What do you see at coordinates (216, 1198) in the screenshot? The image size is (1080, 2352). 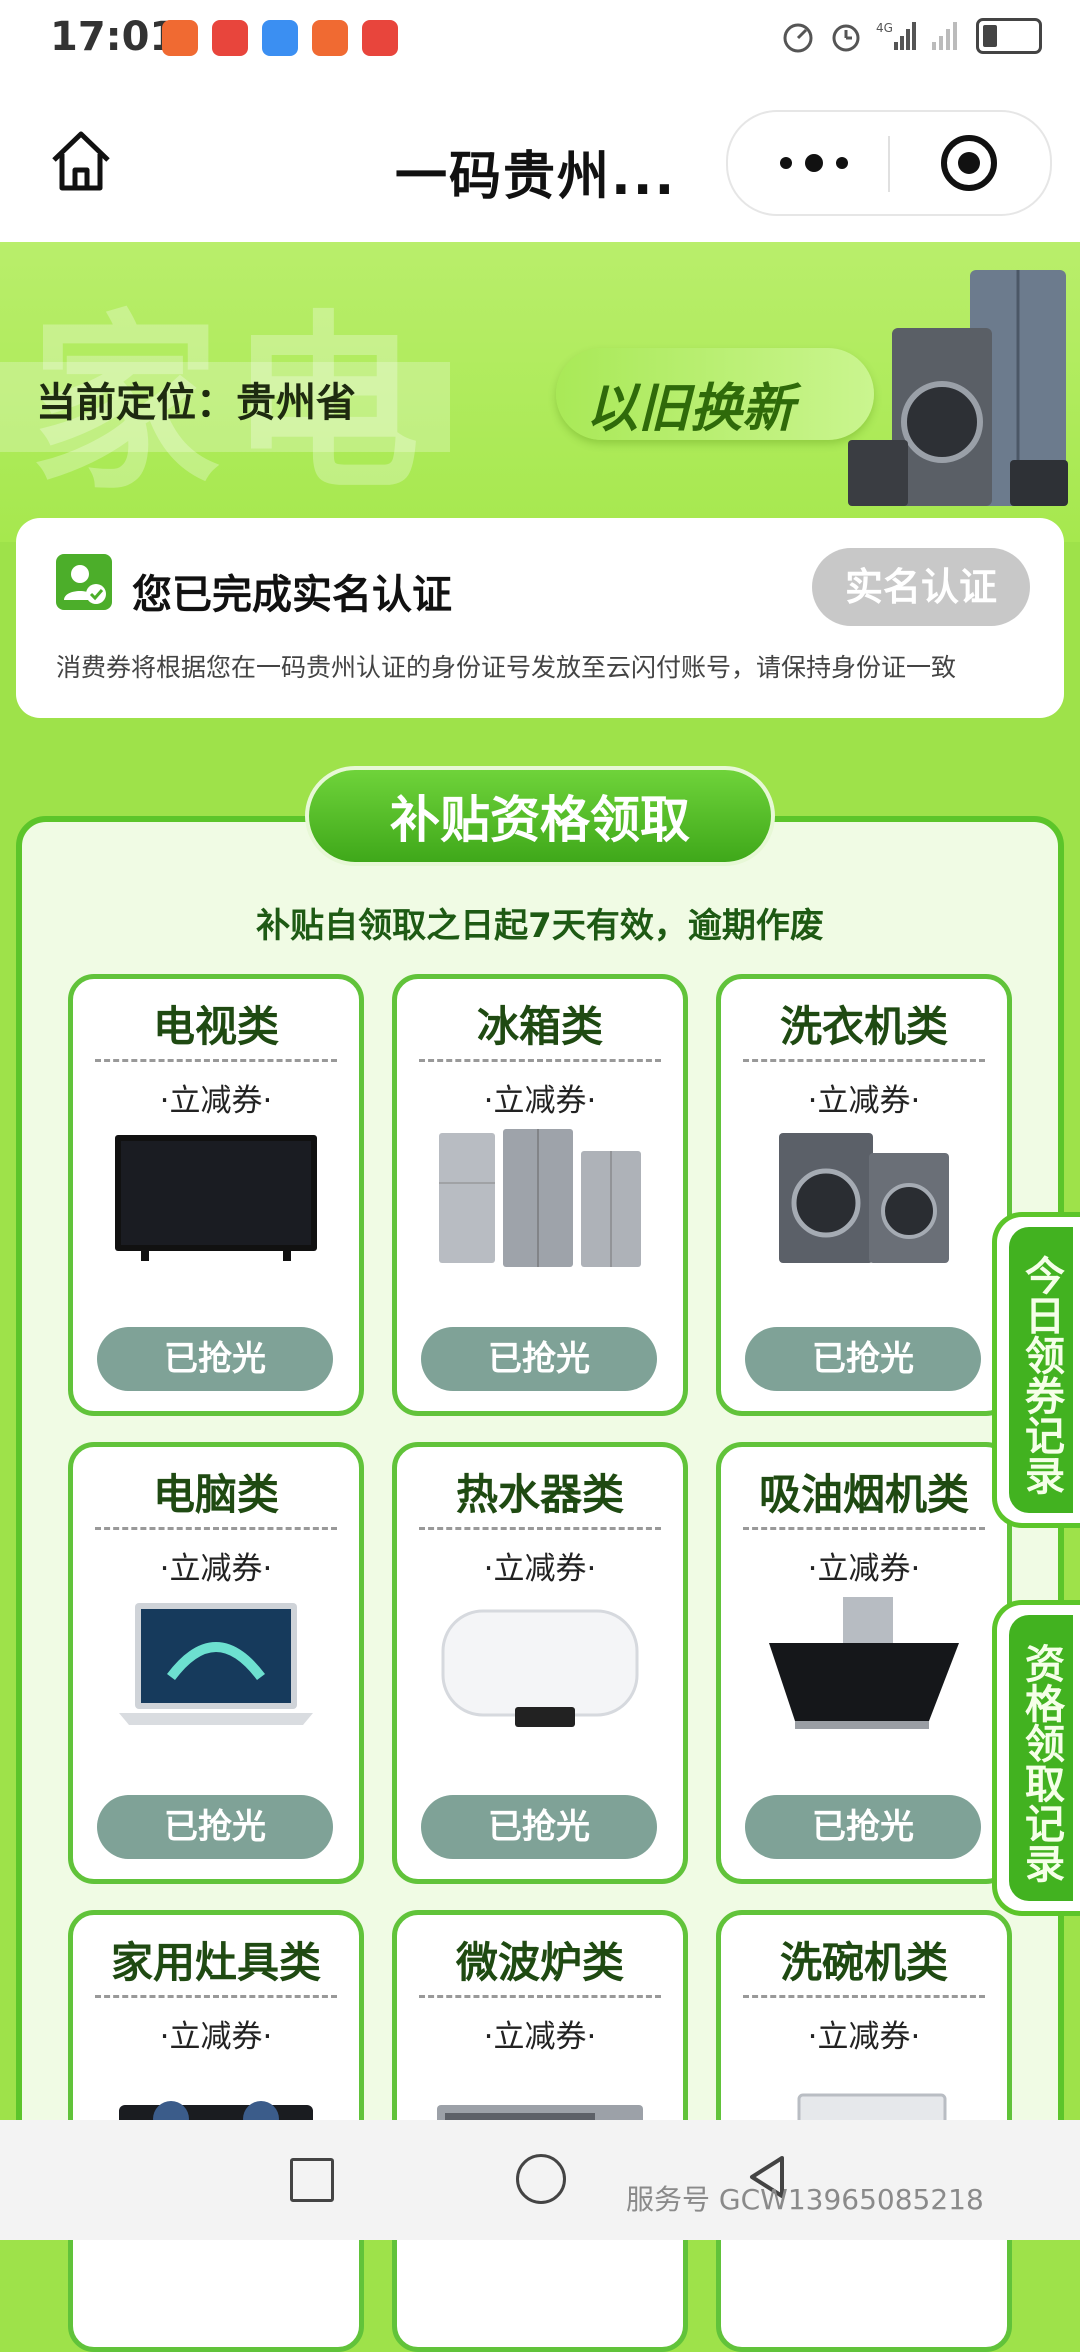 I see `tv-icon` at bounding box center [216, 1198].